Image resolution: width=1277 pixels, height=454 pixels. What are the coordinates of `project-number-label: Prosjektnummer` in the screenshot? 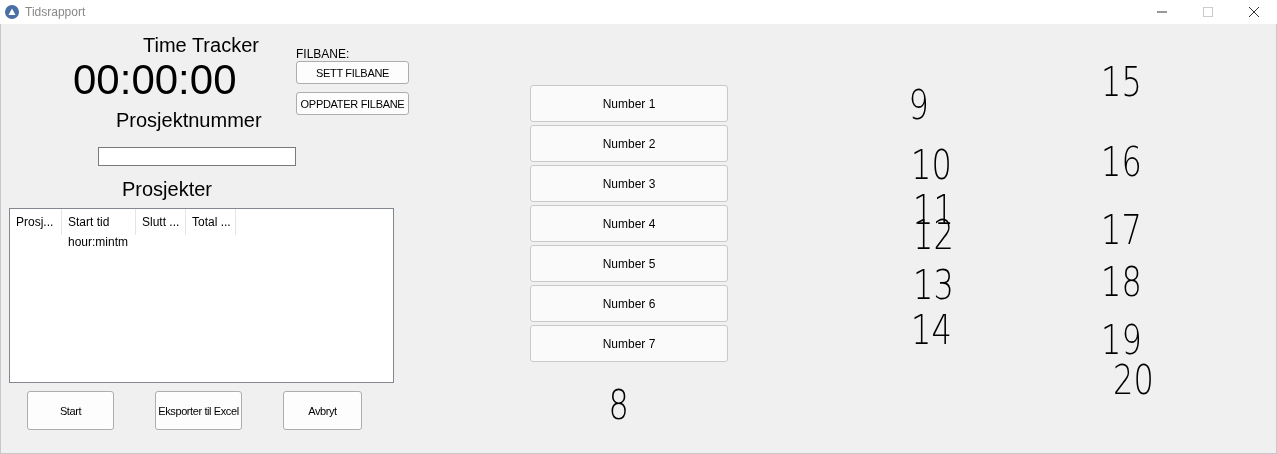 It's located at (189, 120).